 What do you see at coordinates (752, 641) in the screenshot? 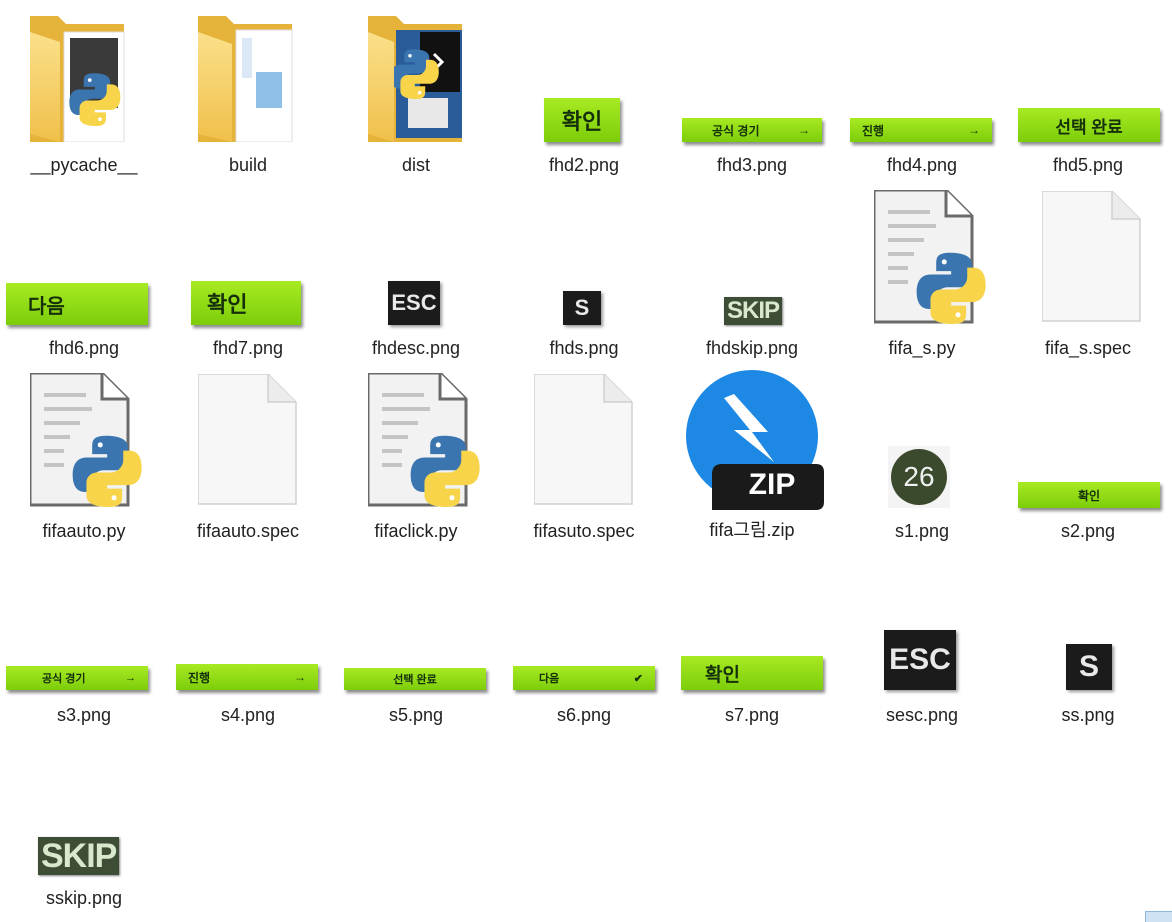
I see `file-item-s7: 확인 s7.png` at bounding box center [752, 641].